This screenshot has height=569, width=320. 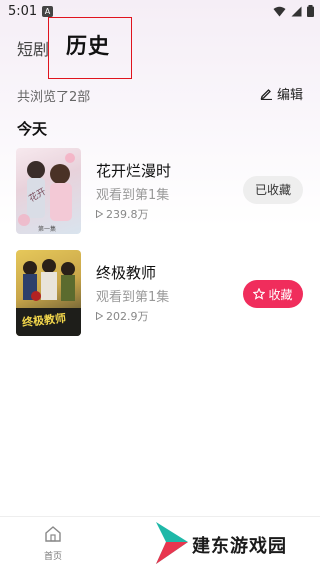 I want to click on favorite-label: 收藏, so click(x=280, y=294).